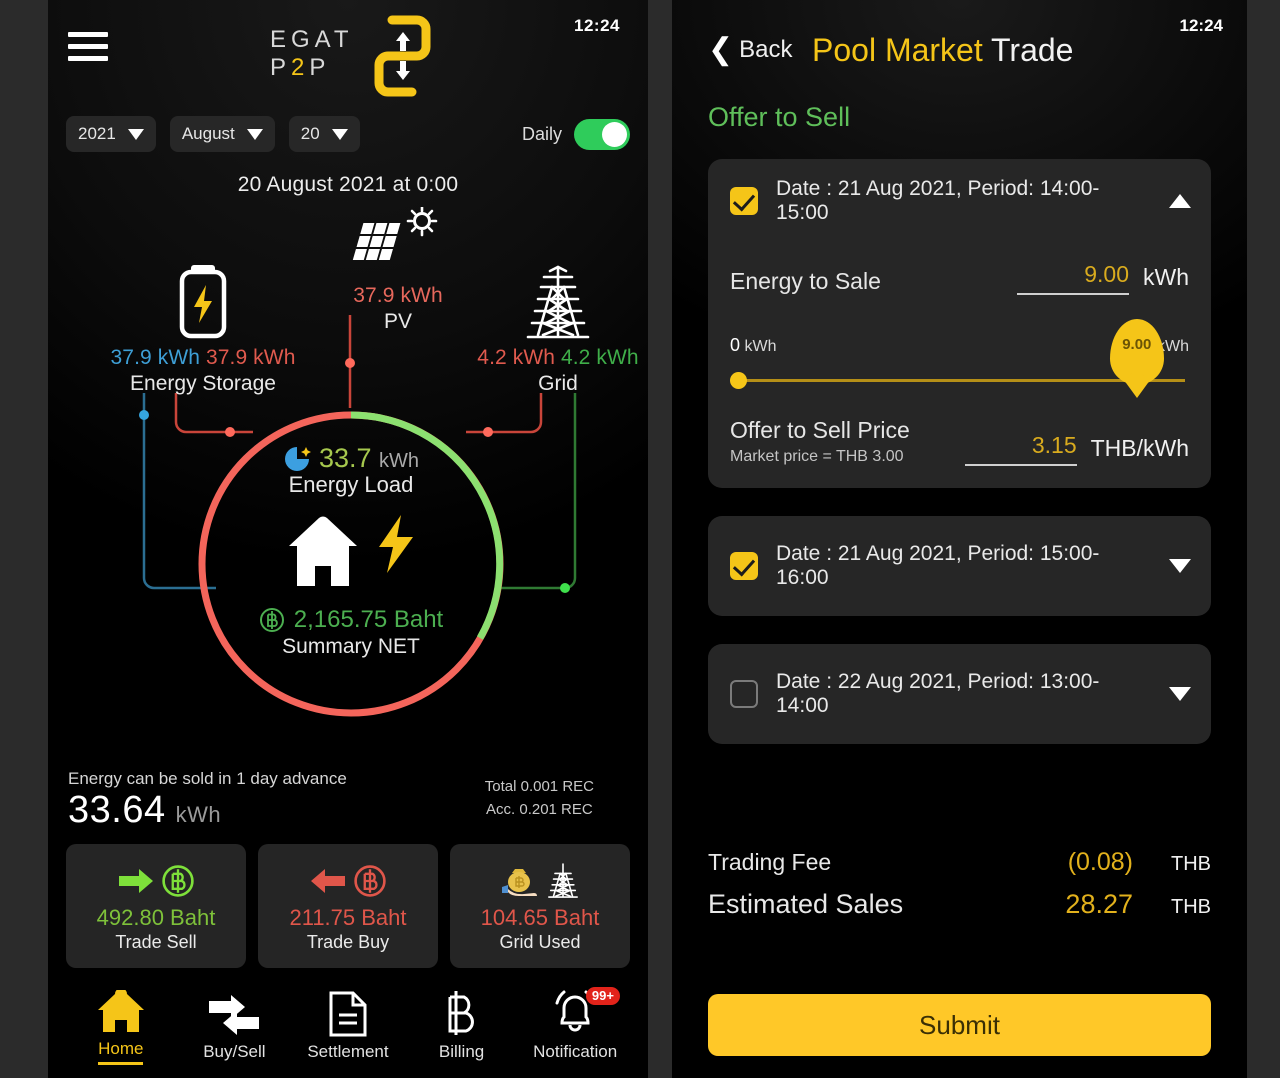 Image resolution: width=1280 pixels, height=1078 pixels. I want to click on nav-item-billing: Billing, so click(462, 1024).